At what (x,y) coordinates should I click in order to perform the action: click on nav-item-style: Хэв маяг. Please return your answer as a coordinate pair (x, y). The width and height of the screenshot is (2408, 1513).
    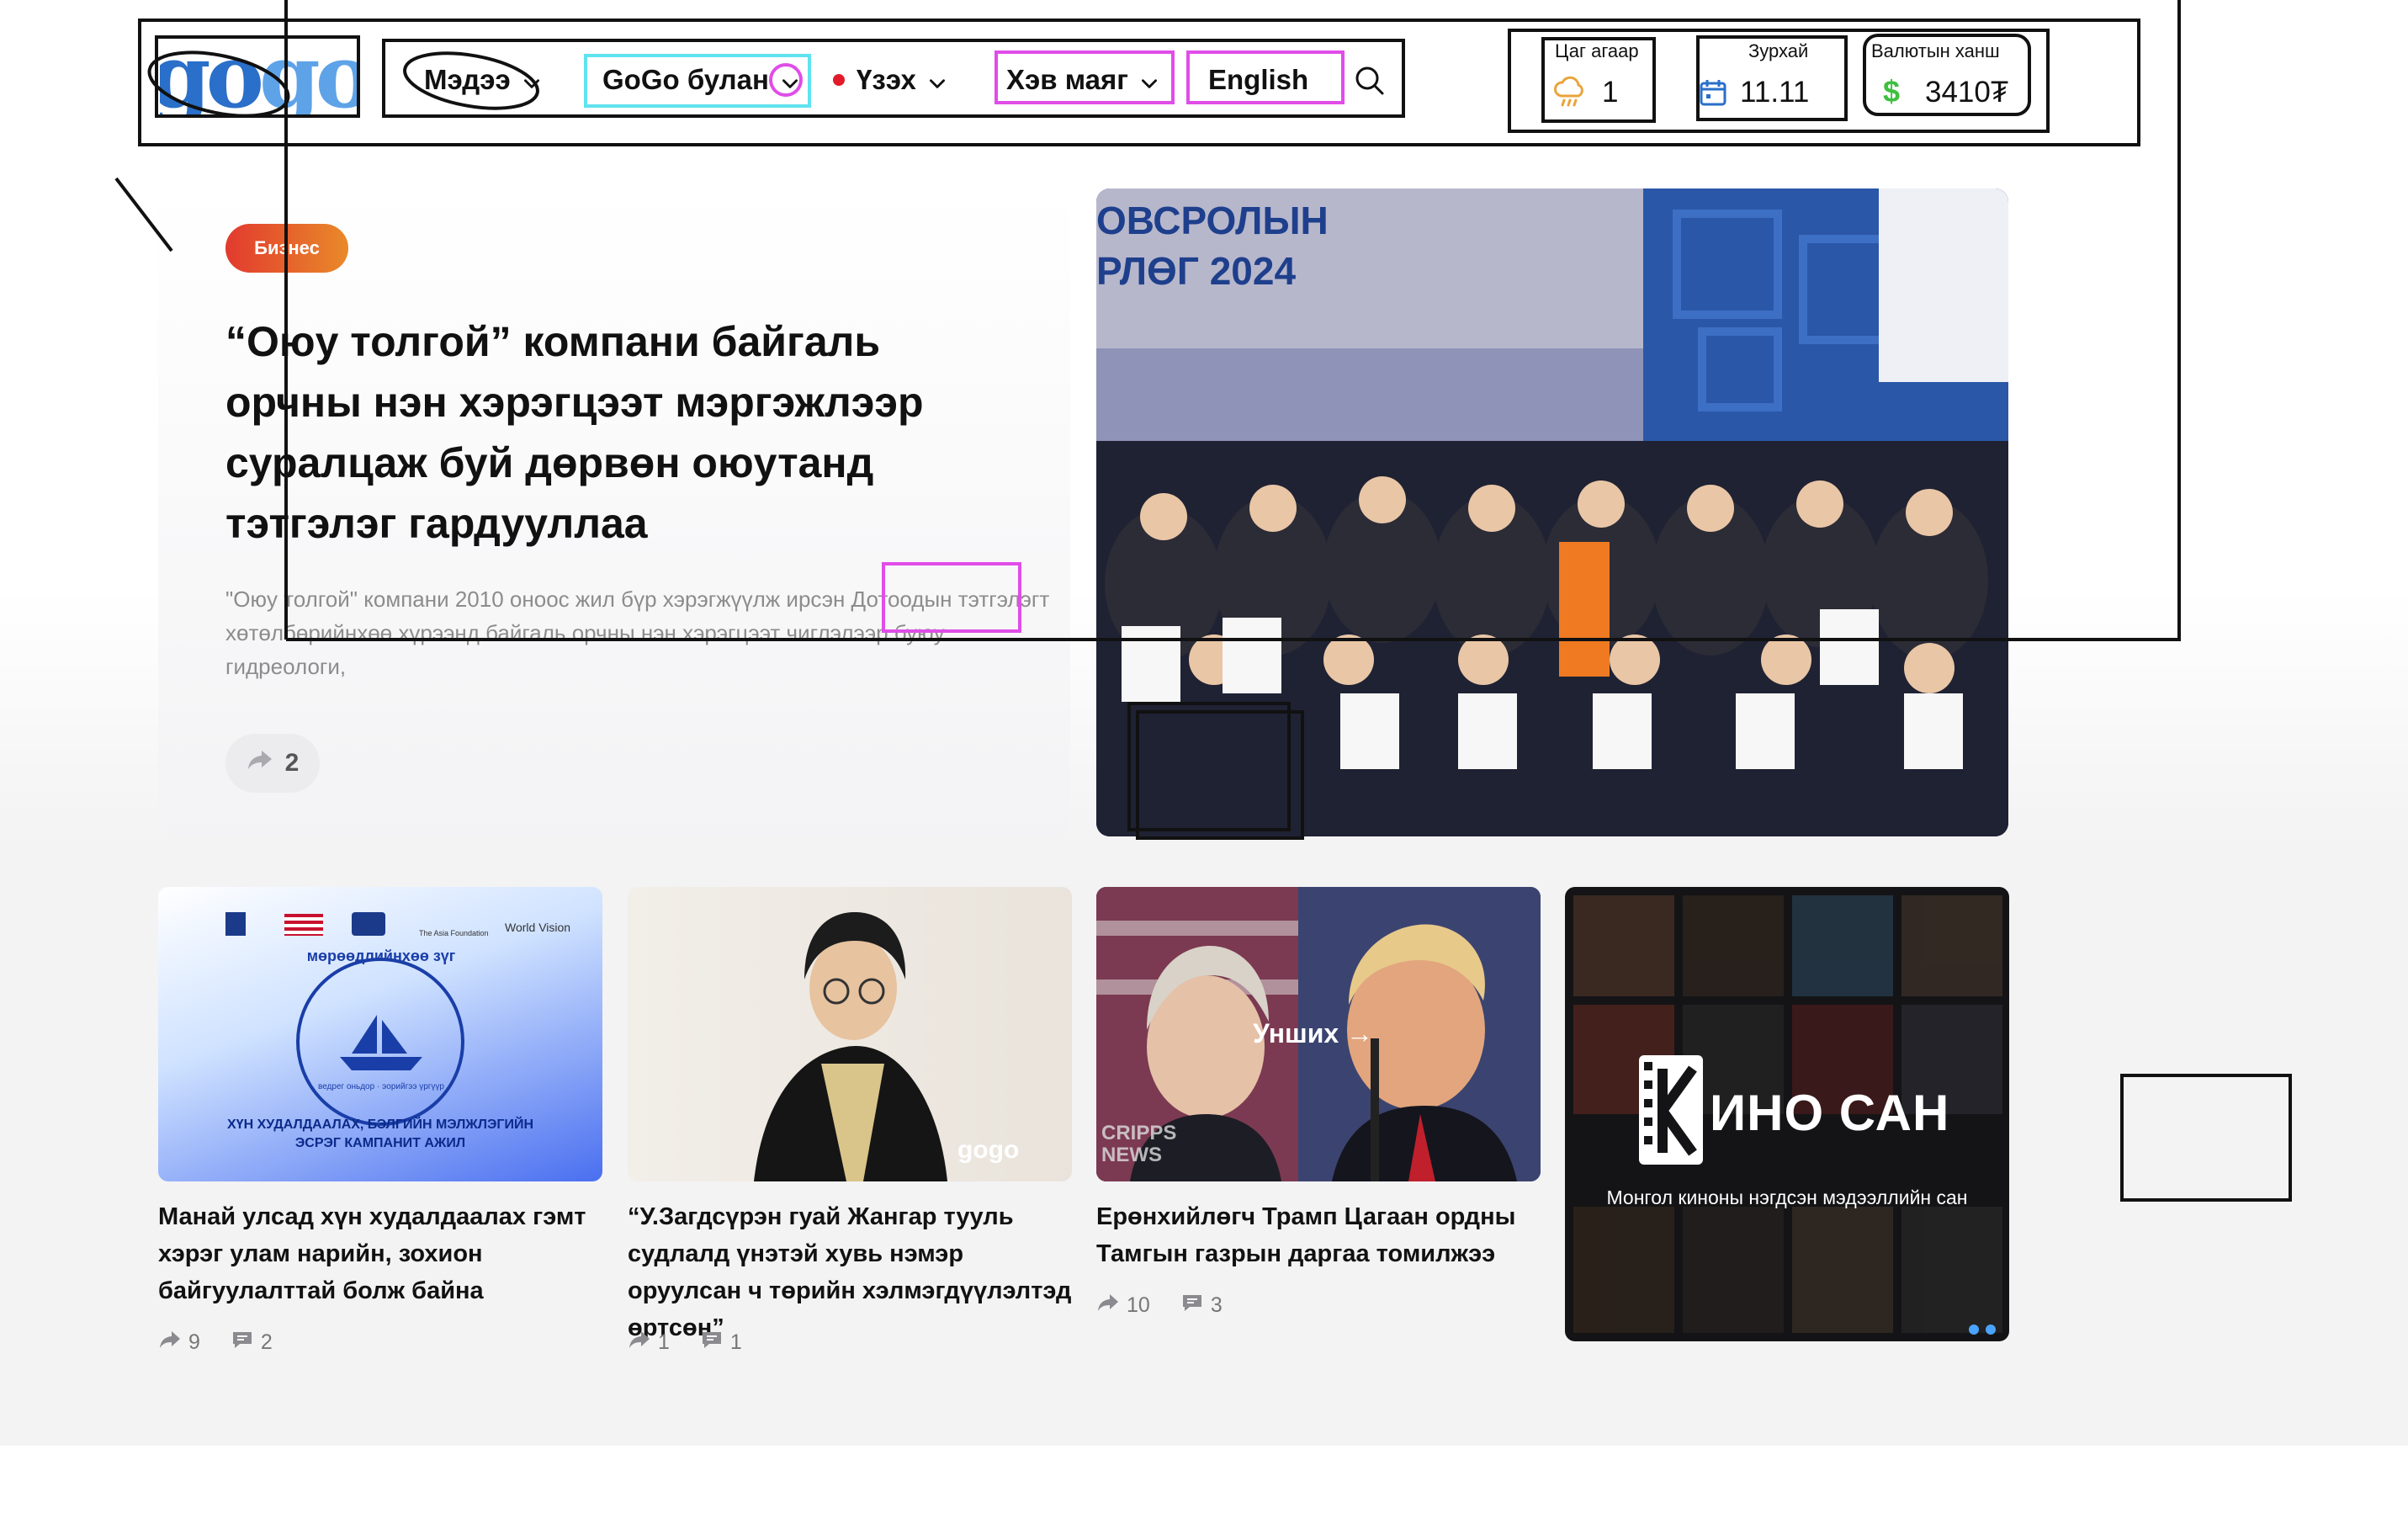
    Looking at the image, I should click on (1083, 80).